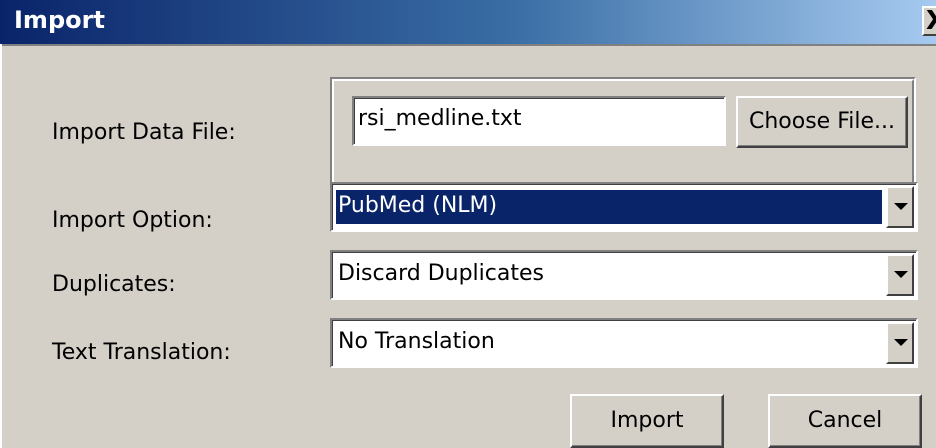 This screenshot has height=448, width=936. I want to click on close-button: X, so click(929, 21).